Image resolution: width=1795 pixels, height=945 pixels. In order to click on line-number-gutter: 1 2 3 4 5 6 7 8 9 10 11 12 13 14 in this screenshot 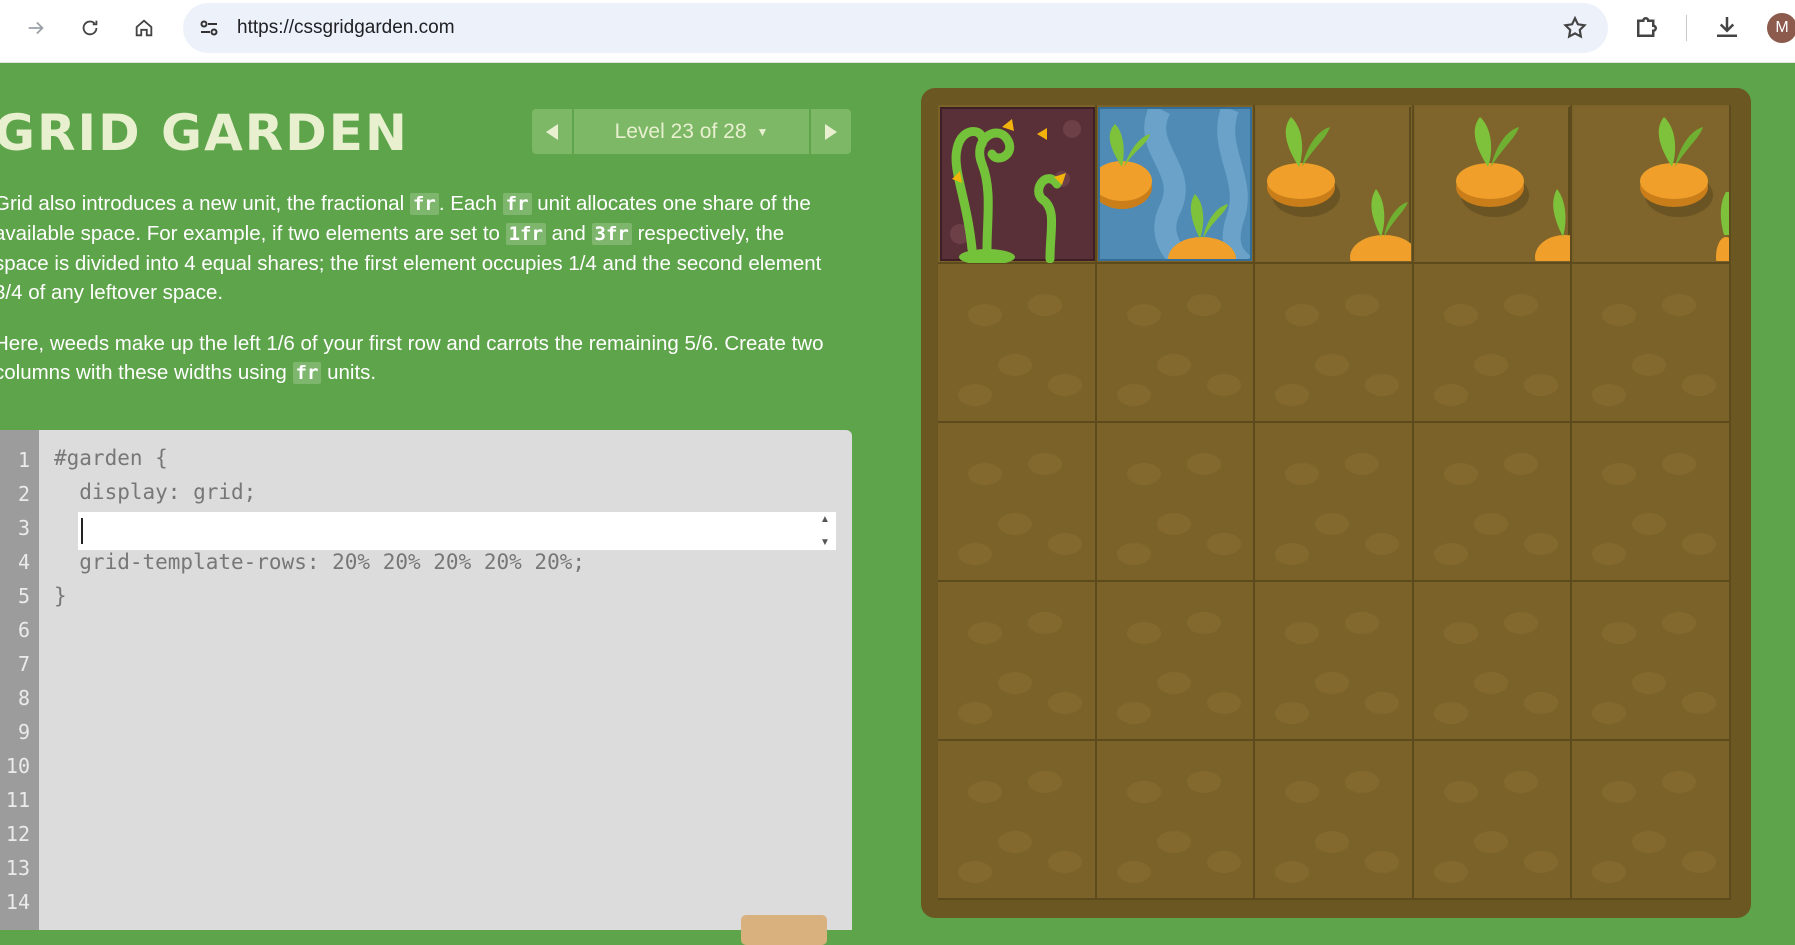, I will do `click(19, 680)`.